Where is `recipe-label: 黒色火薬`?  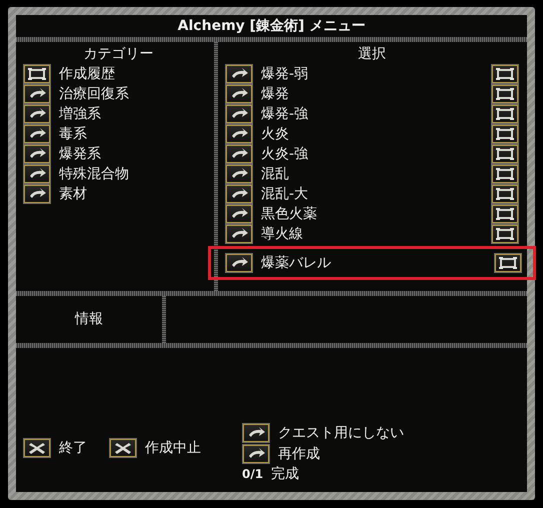 recipe-label: 黒色火薬 is located at coordinates (289, 214).